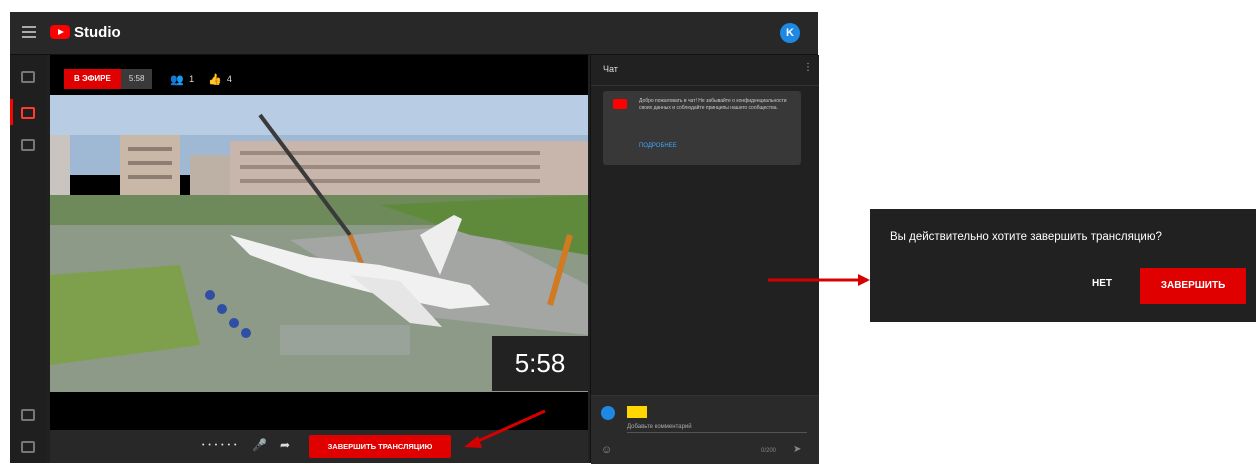  Describe the element at coordinates (610, 69) in the screenshot. I see `chat-title: Чат` at that location.